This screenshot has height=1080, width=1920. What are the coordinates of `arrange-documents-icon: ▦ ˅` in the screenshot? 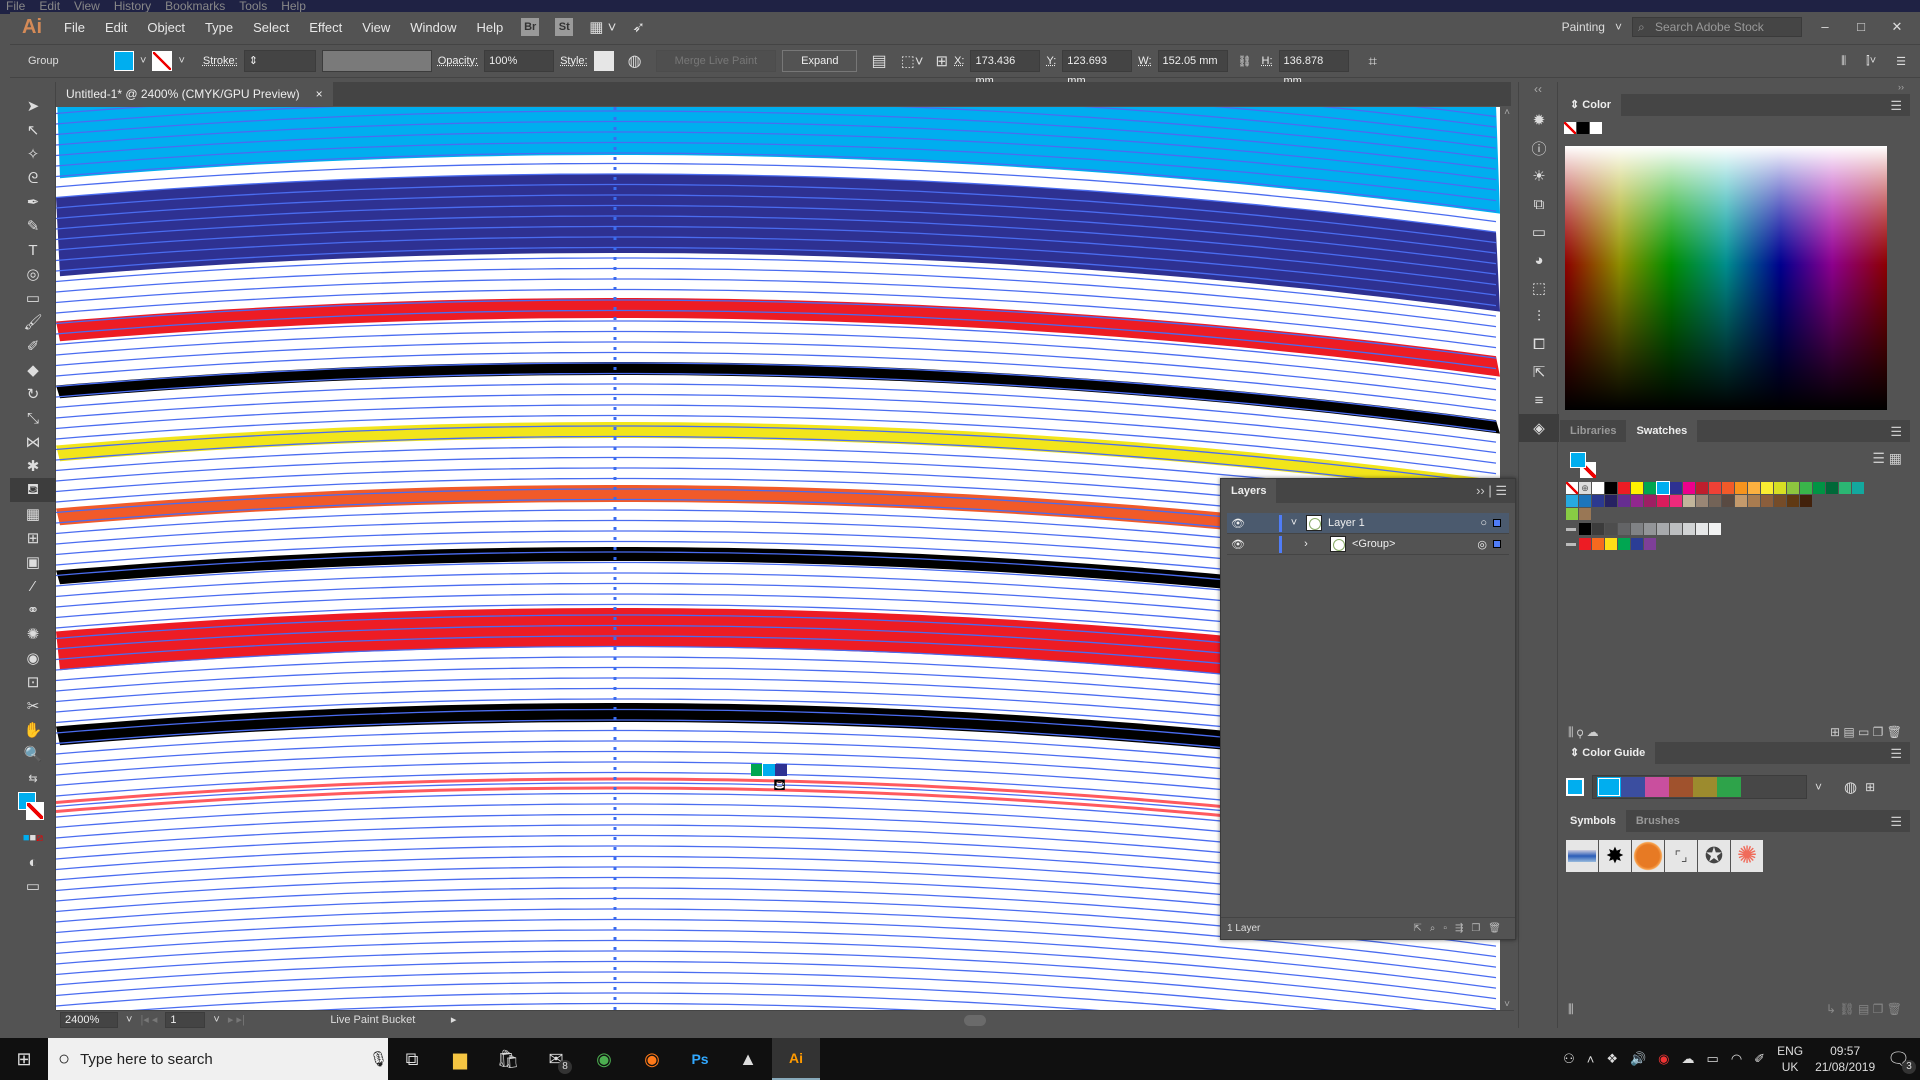 It's located at (602, 27).